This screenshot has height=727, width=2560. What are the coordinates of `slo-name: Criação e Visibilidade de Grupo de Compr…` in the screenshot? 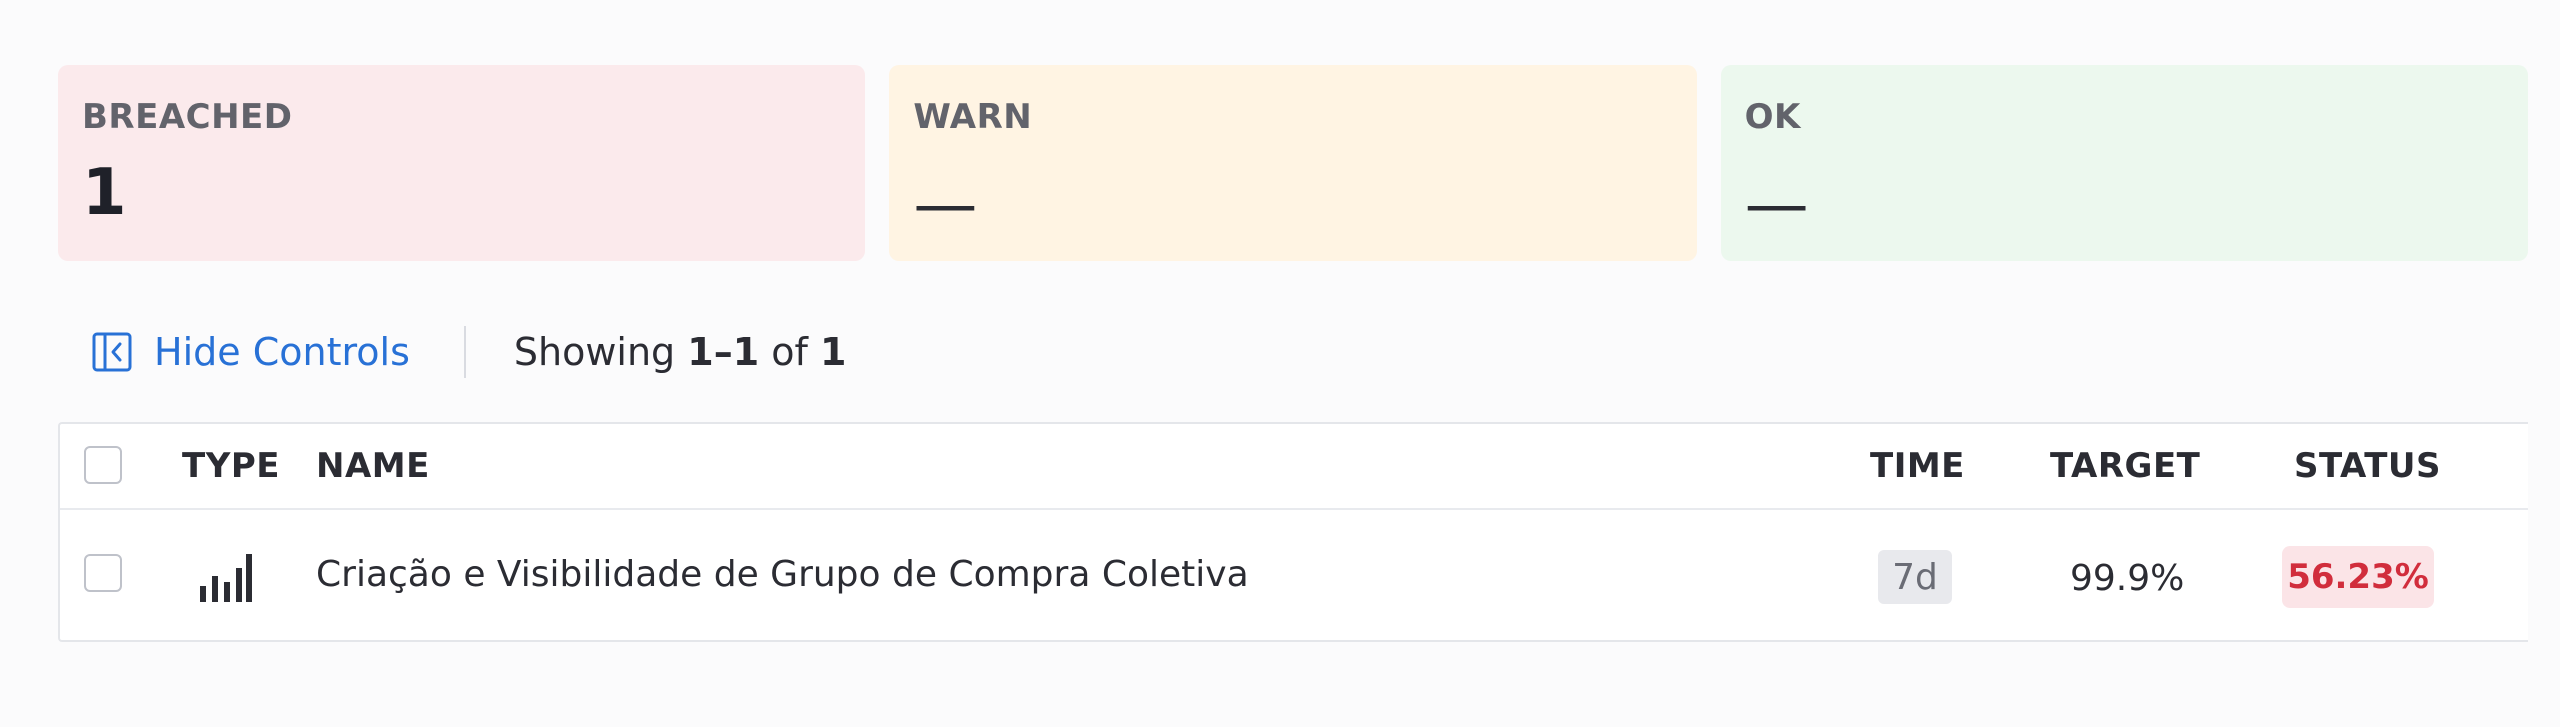 It's located at (782, 574).